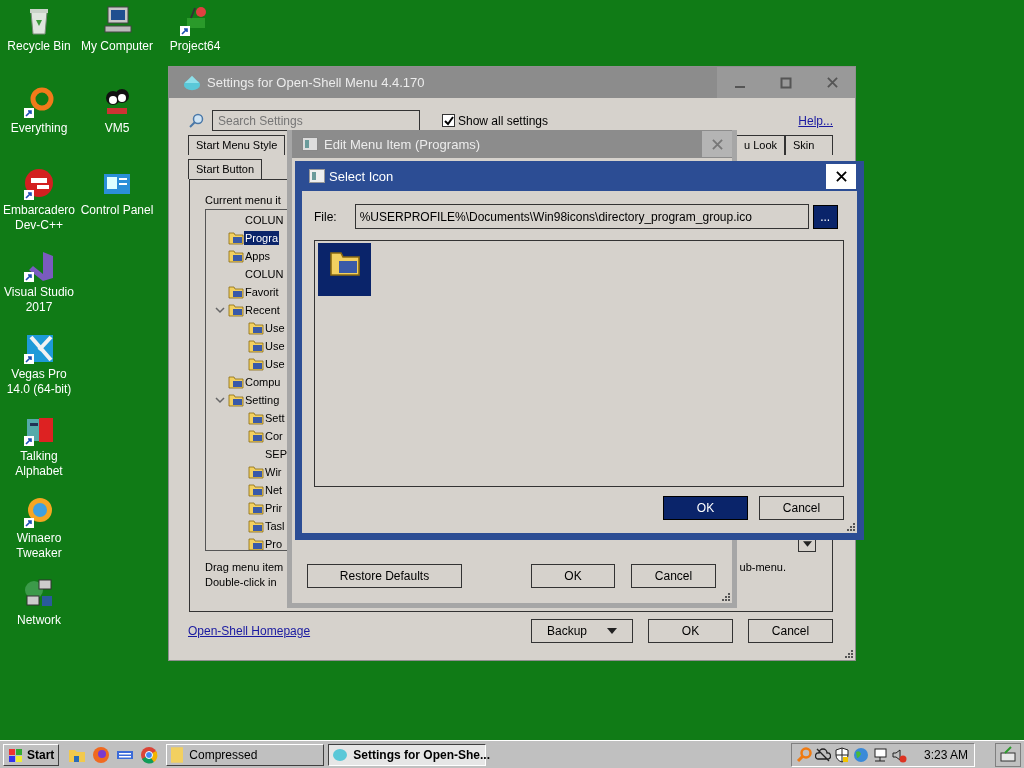  Describe the element at coordinates (243, 200) in the screenshot. I see `tree-label: Current menu it` at that location.